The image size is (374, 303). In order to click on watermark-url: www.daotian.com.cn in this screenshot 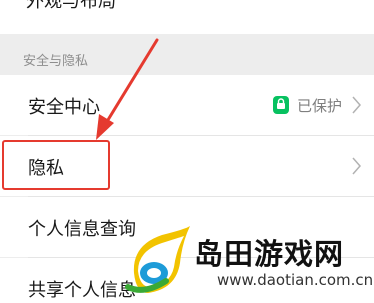, I will do `click(295, 280)`.